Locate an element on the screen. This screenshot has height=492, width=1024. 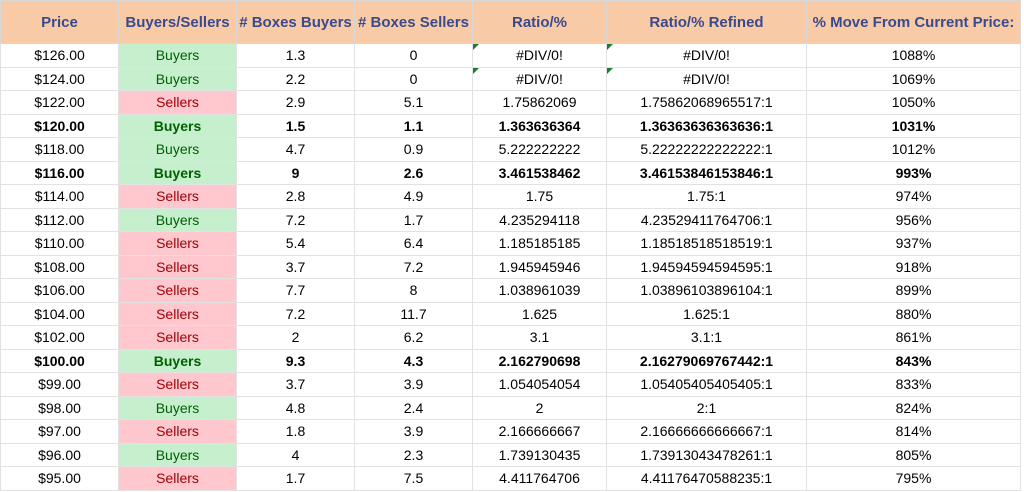
ratio-refined-cell: 1.75862068965517:1 is located at coordinates (706, 102).